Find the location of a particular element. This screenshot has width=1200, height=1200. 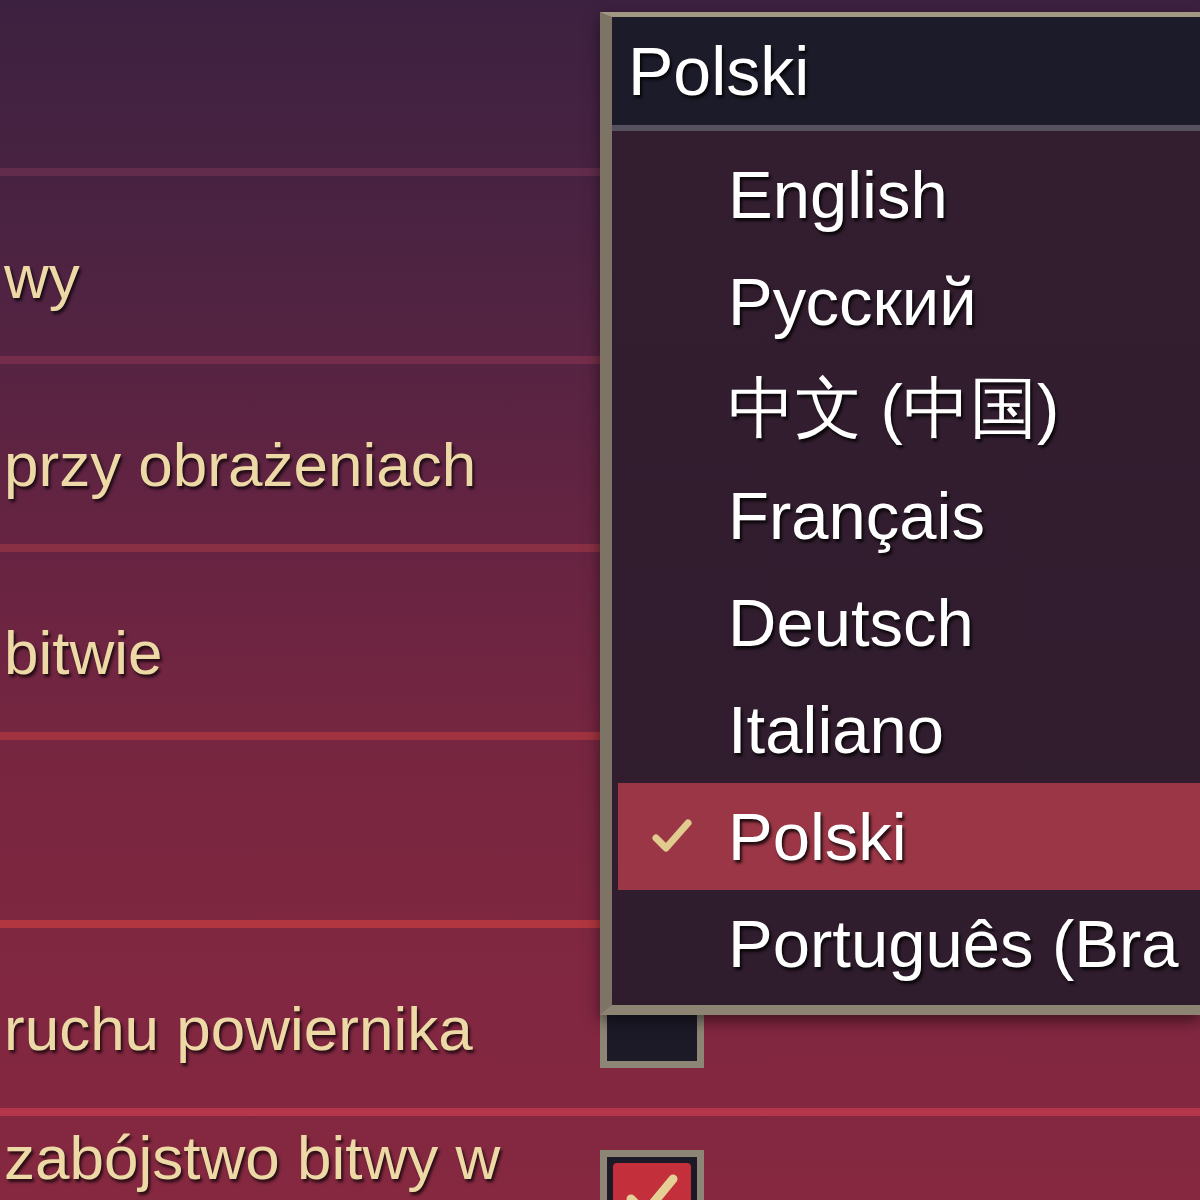

setting-label: przy obrażeniach is located at coordinates (240, 465).